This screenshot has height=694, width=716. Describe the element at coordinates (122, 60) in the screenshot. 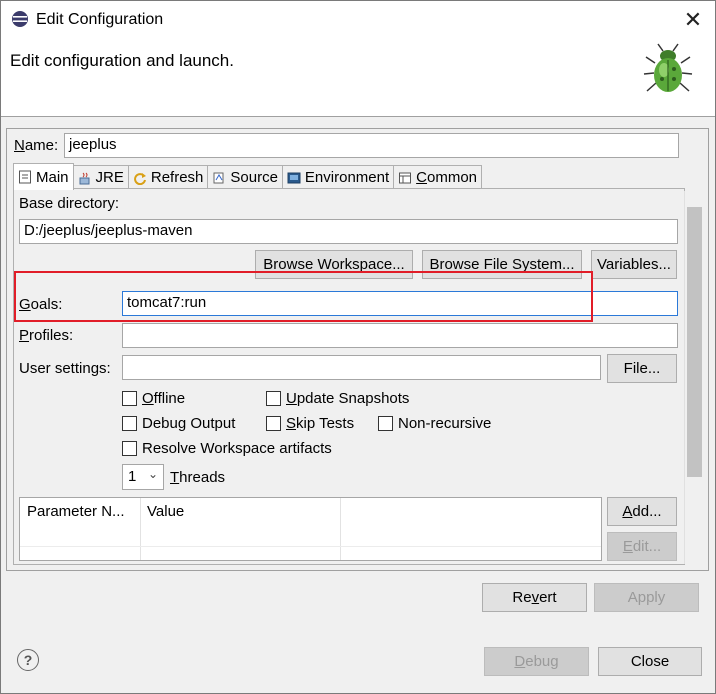

I see `banner-message: Edit configuration and launch.` at that location.